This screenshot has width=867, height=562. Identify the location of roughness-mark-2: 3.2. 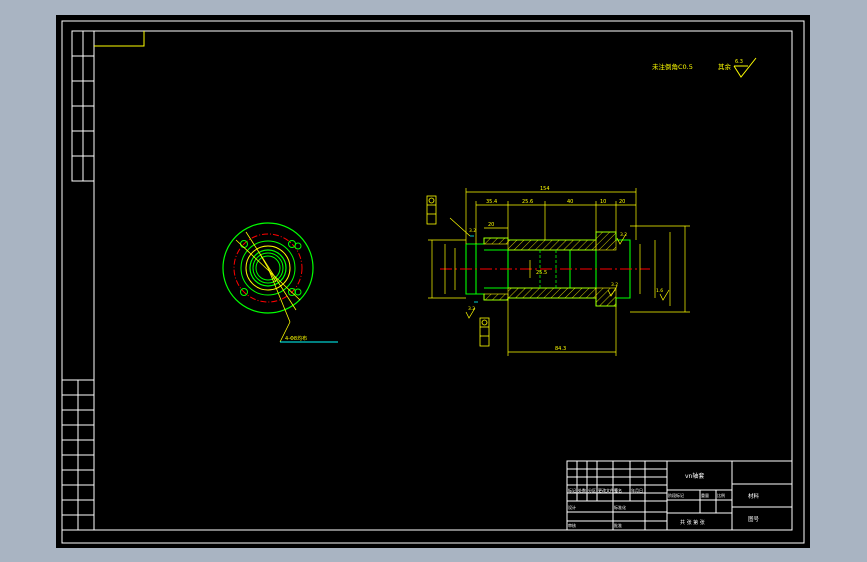
(623, 235).